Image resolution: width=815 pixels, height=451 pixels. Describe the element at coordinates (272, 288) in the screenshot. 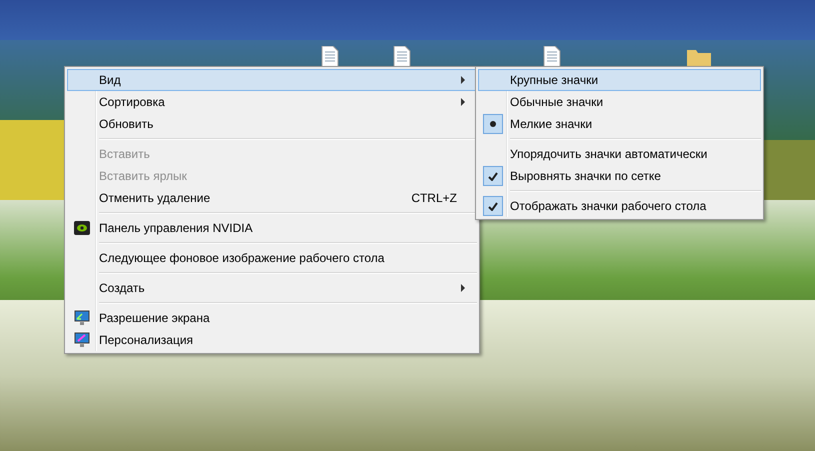

I see `menu-item: Создать` at that location.